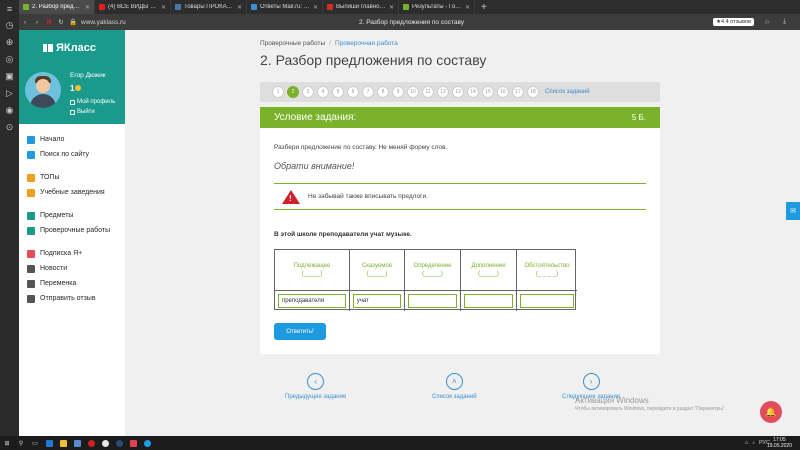  Describe the element at coordinates (503, 92) in the screenshot. I see `page-number: 16` at that location.